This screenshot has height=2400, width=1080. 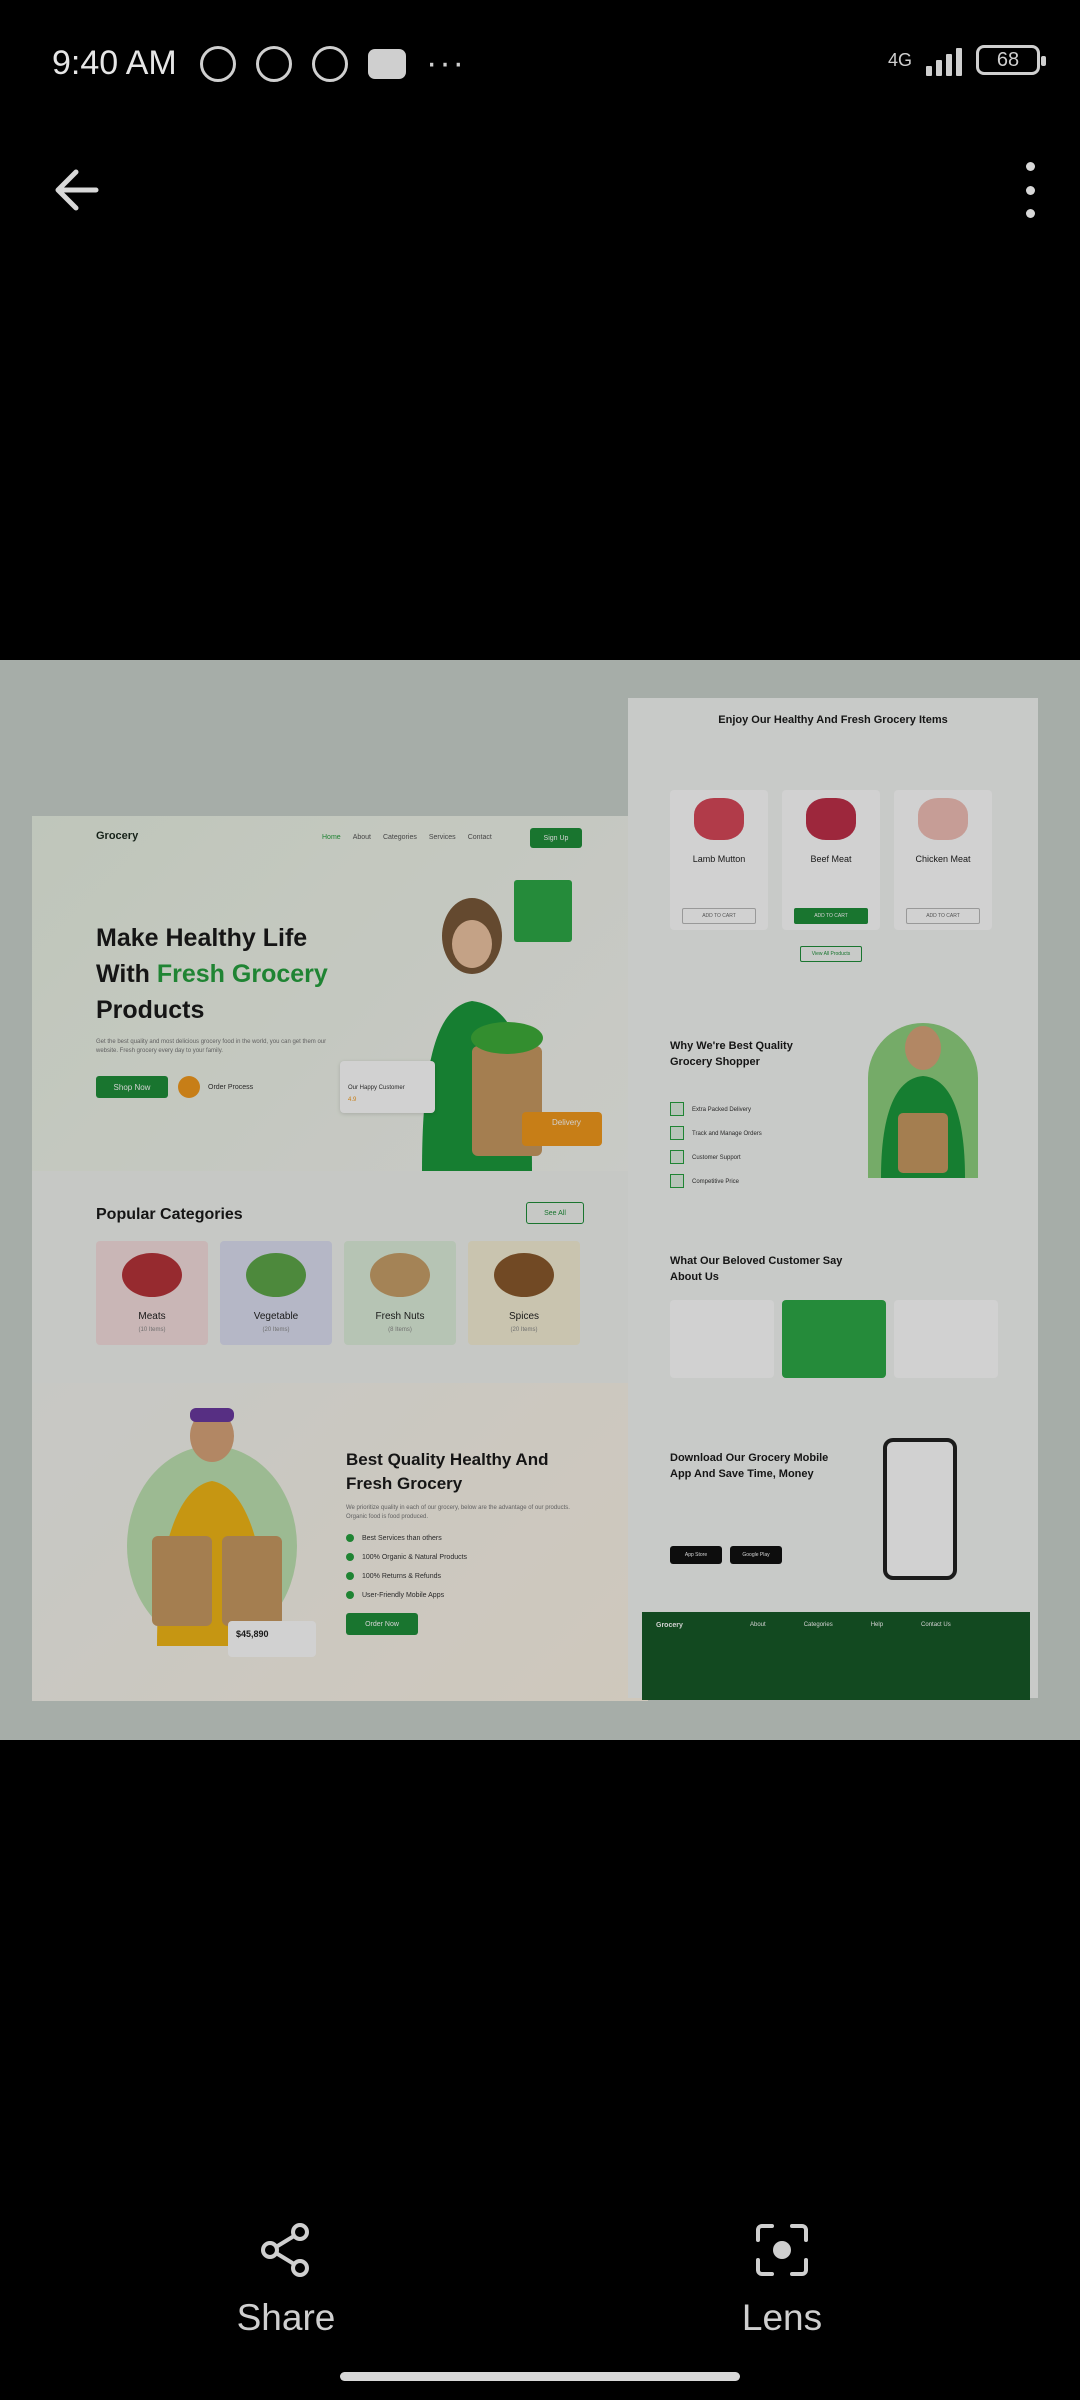 What do you see at coordinates (446, 63) in the screenshot?
I see `more-notifications-icon: ···` at bounding box center [446, 63].